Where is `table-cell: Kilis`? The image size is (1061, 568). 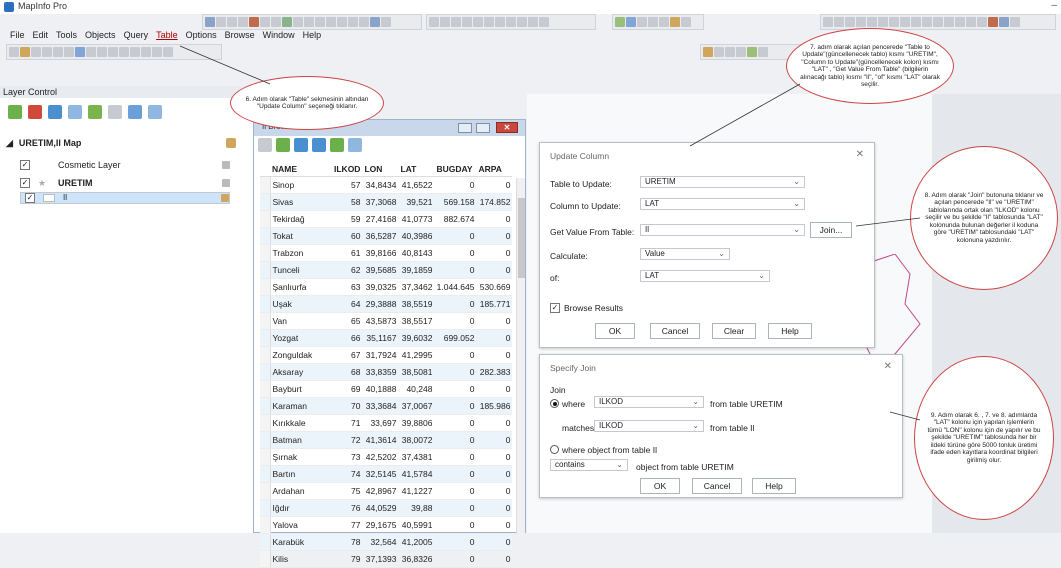 table-cell: Kilis is located at coordinates (301, 559).